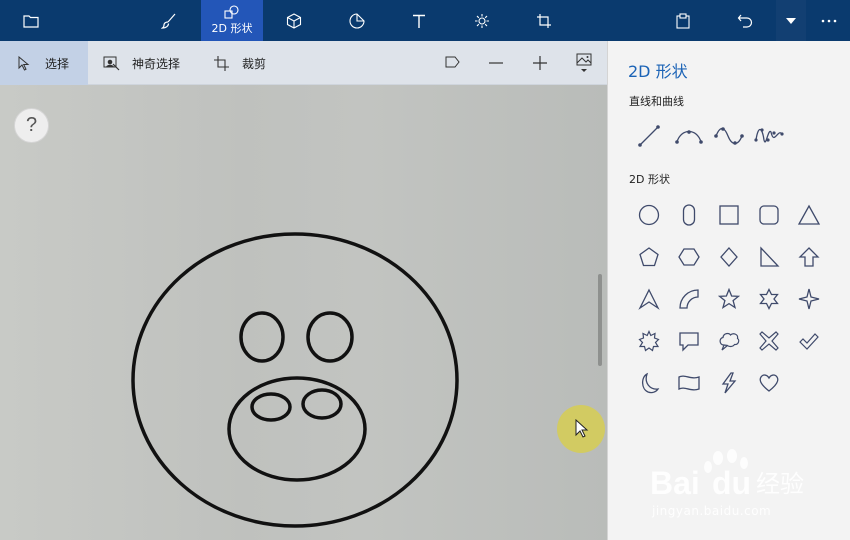 The width and height of the screenshot is (850, 540). Describe the element at coordinates (769, 383) in the screenshot. I see `heart-shape-icon` at that location.